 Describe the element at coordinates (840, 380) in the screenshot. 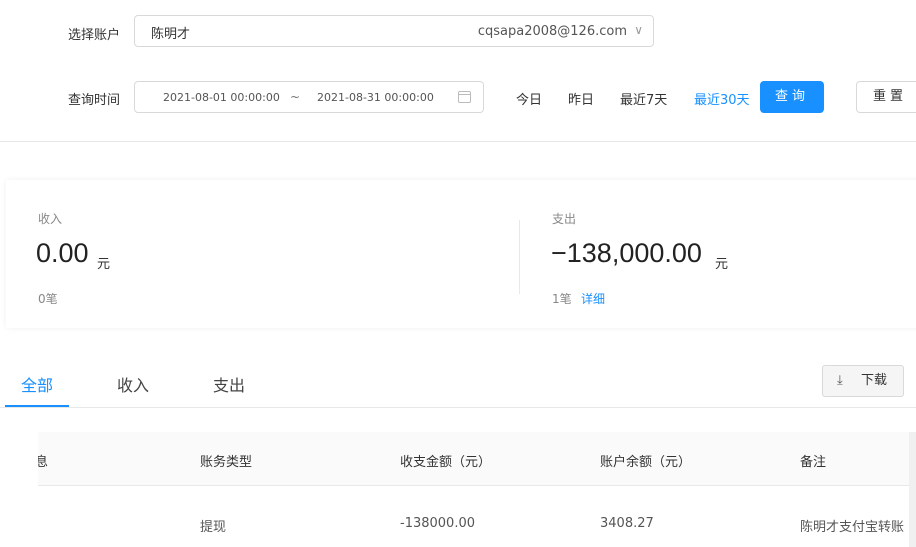

I see `download-icon: ⤓` at that location.